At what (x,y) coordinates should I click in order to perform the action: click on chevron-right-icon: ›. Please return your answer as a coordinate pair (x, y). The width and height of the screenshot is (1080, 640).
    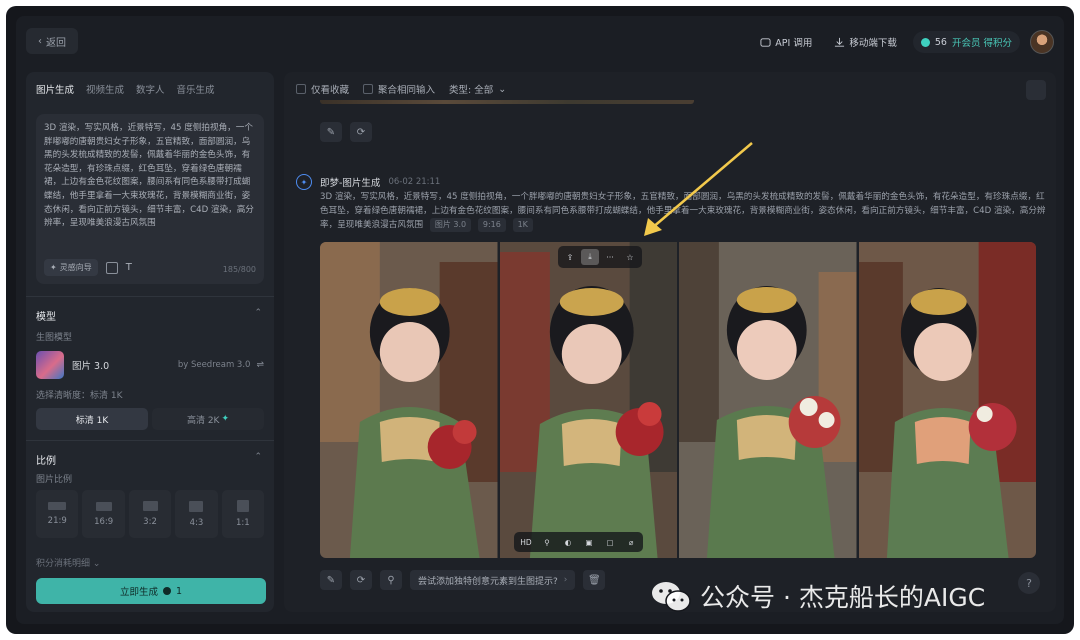
    Looking at the image, I should click on (565, 580).